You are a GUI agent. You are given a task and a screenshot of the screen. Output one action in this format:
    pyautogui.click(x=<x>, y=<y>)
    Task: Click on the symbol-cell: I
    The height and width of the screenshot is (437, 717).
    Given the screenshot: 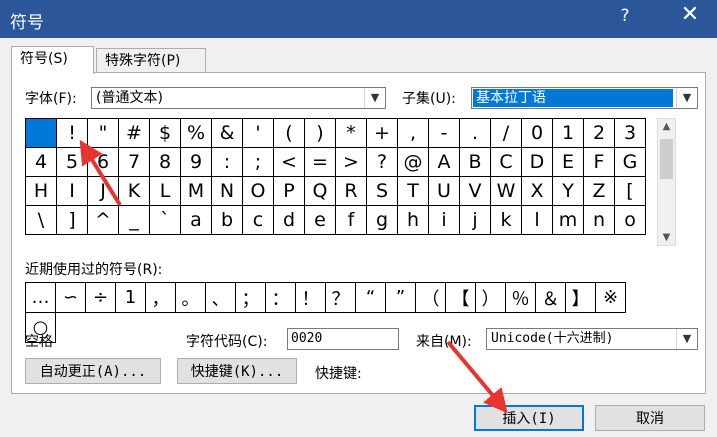 What is the action you would take?
    pyautogui.click(x=72, y=191)
    